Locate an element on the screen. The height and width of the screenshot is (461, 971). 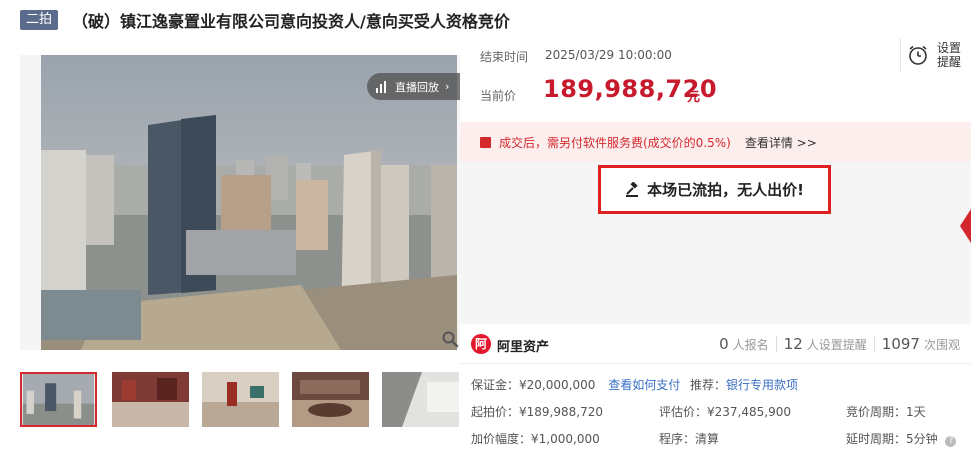
zoom-icon is located at coordinates (450, 339).